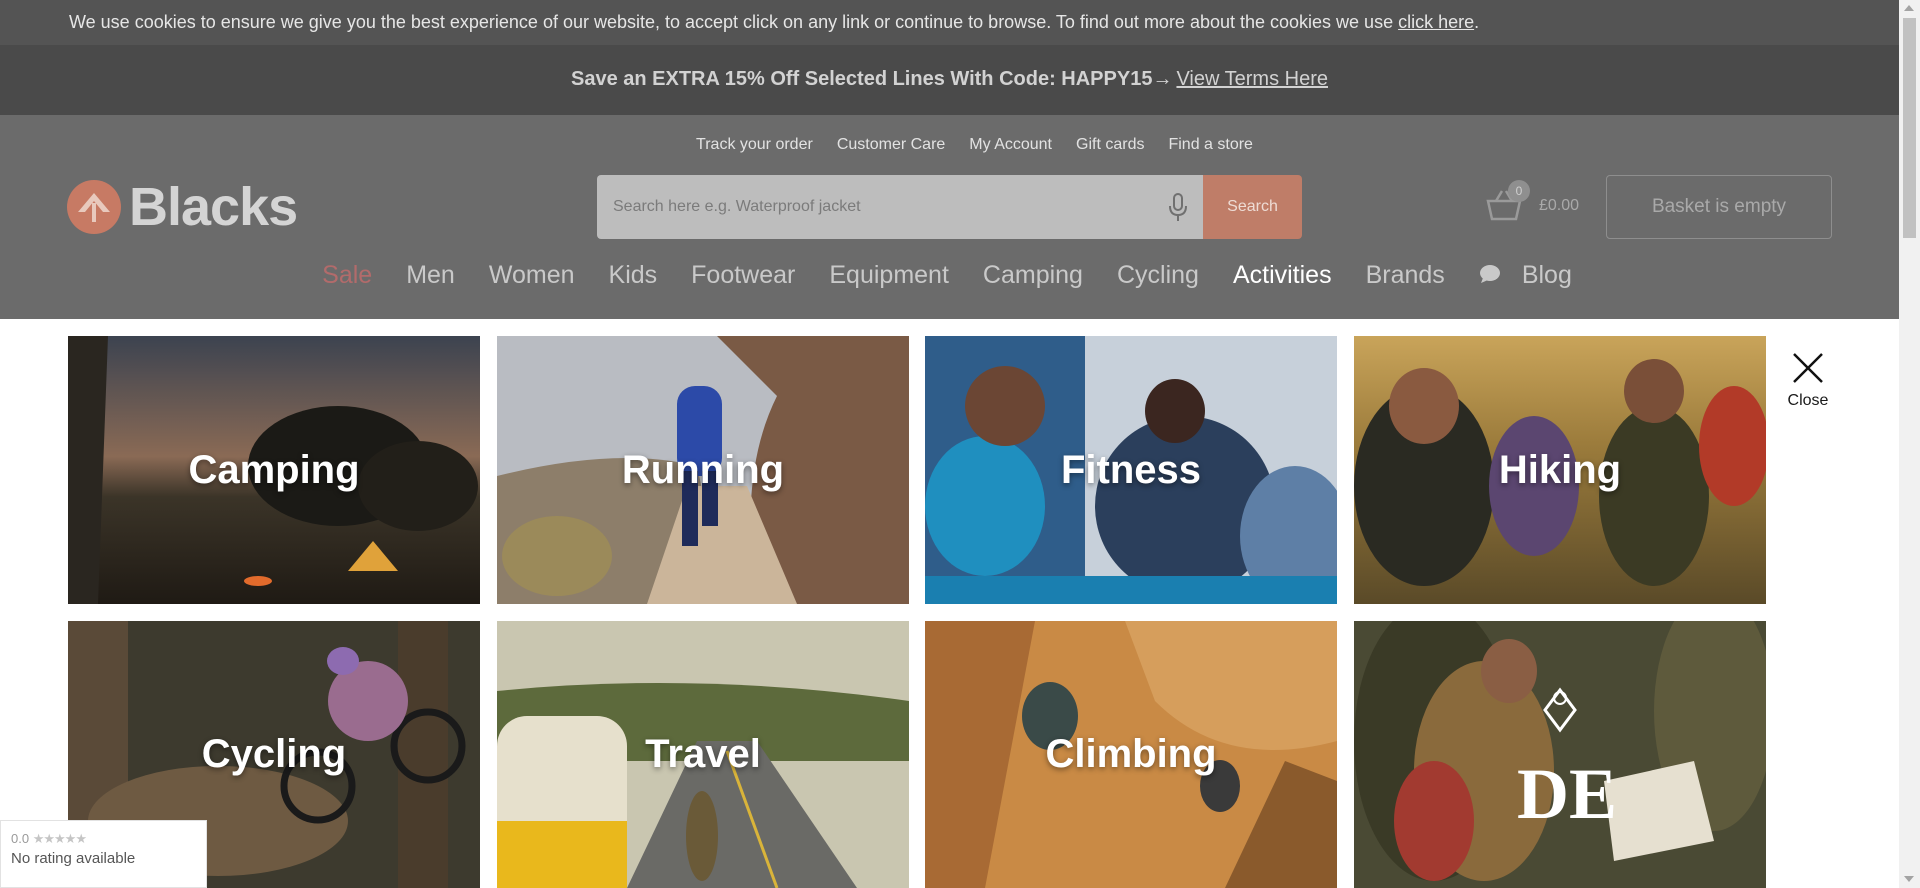 The width and height of the screenshot is (1920, 888). What do you see at coordinates (1436, 22) in the screenshot?
I see `cookie-link: click here` at bounding box center [1436, 22].